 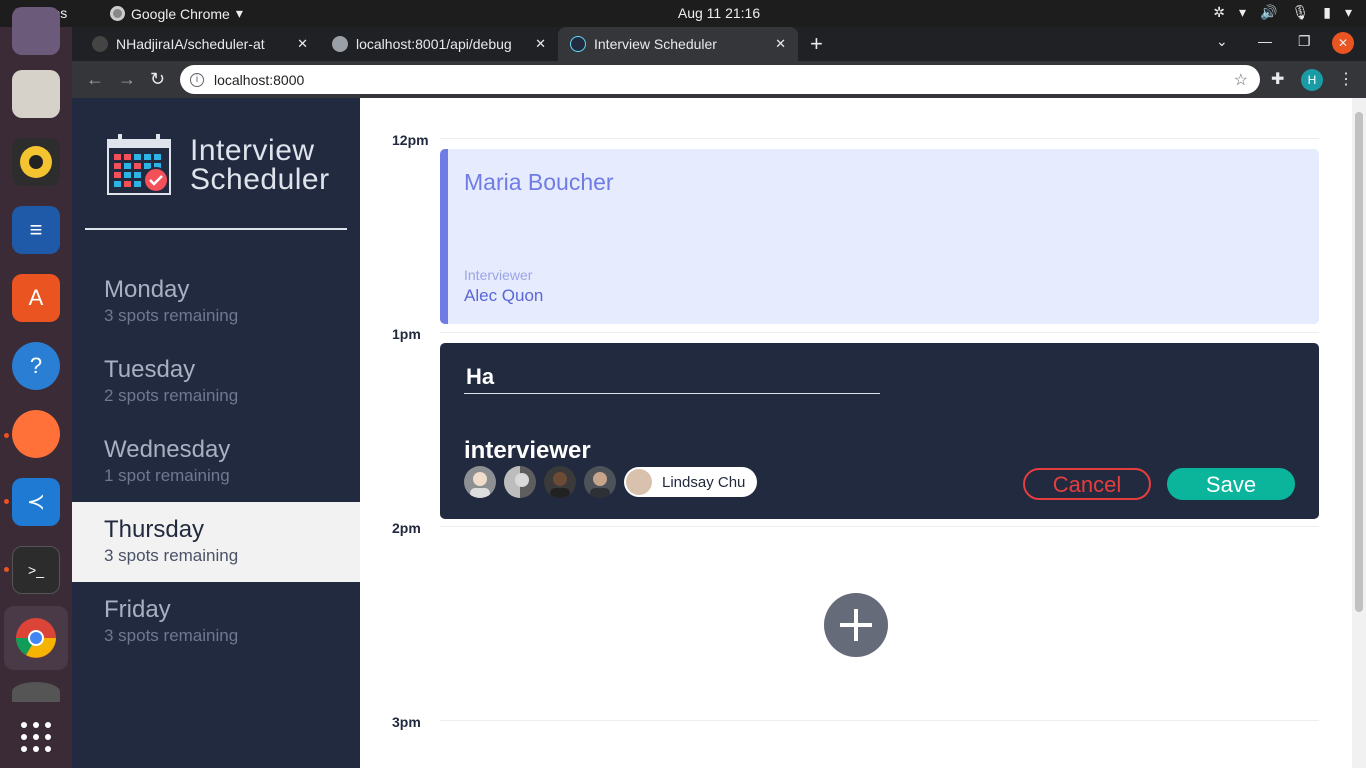 What do you see at coordinates (1282, 12) in the screenshot?
I see `system-tray: ✲ ▾ 🔊 🎙 ▮ ▾` at bounding box center [1282, 12].